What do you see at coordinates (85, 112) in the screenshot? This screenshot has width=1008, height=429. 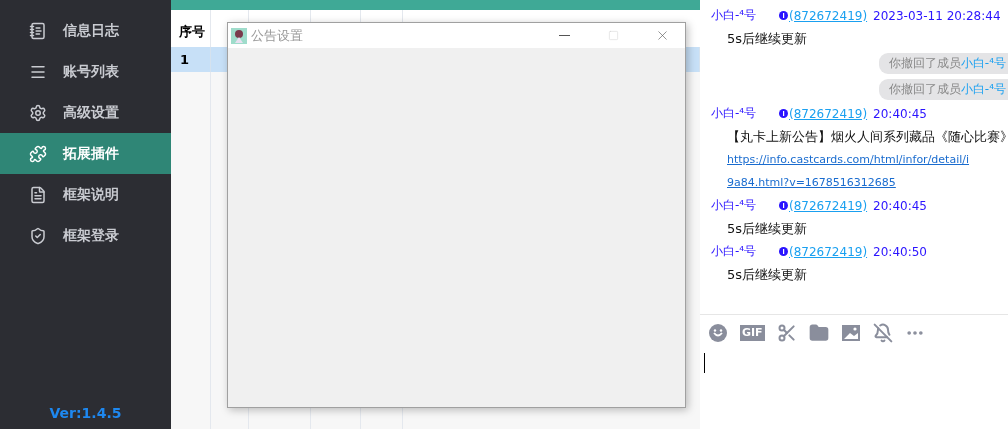 I see `sidebar-item: 高级设置` at bounding box center [85, 112].